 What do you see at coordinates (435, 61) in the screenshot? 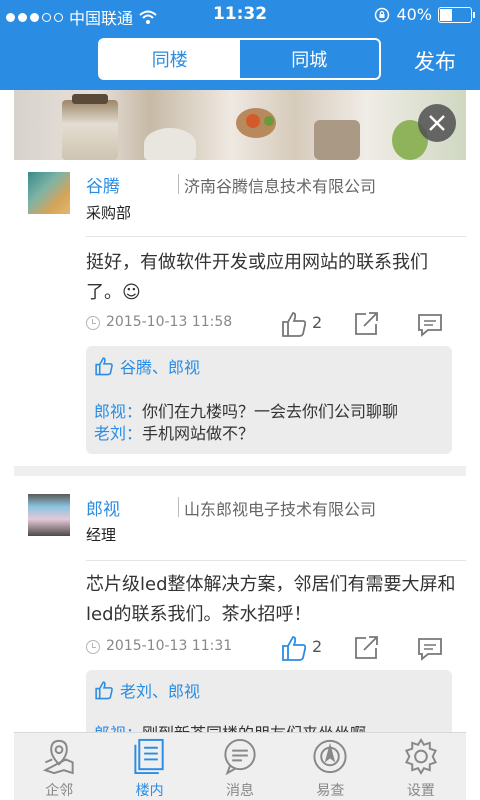
I see `publish-button: 发布` at bounding box center [435, 61].